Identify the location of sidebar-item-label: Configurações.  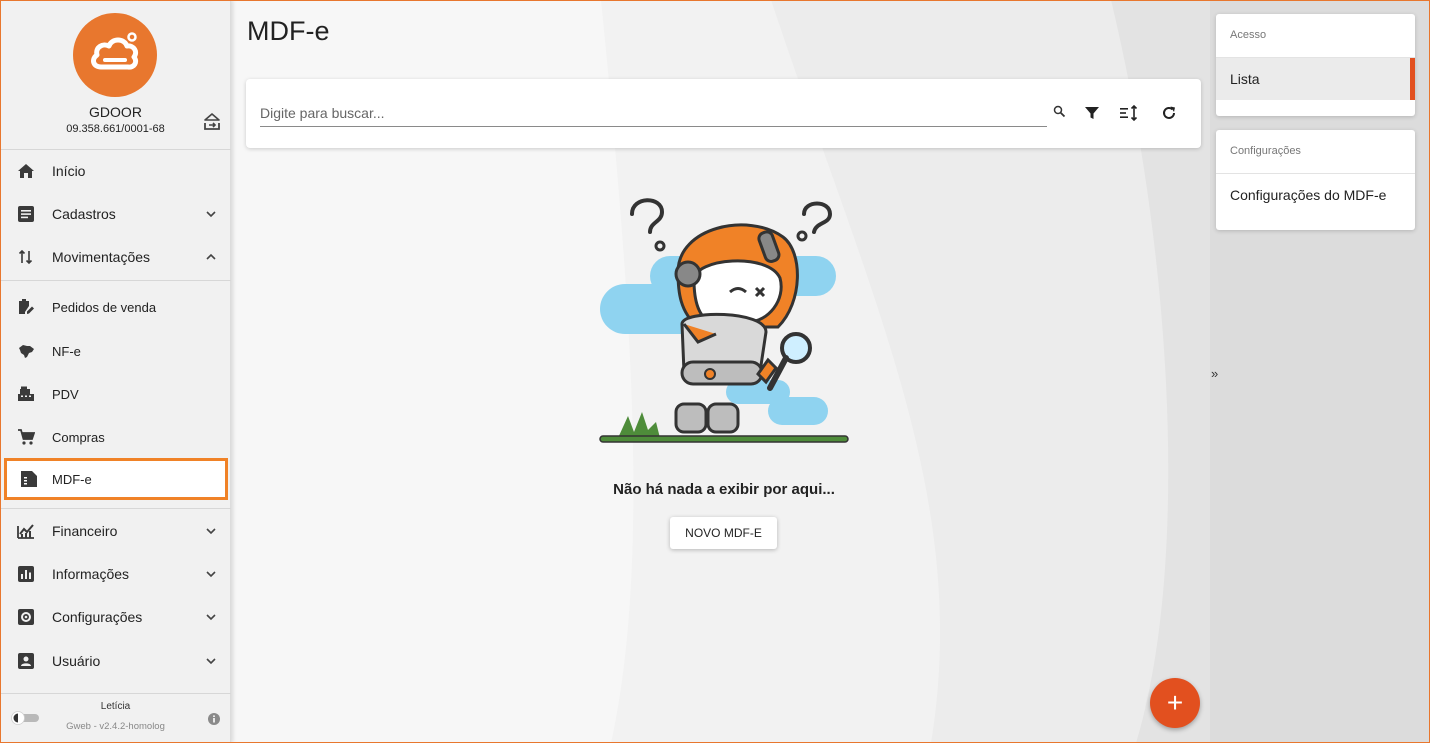
(97, 617).